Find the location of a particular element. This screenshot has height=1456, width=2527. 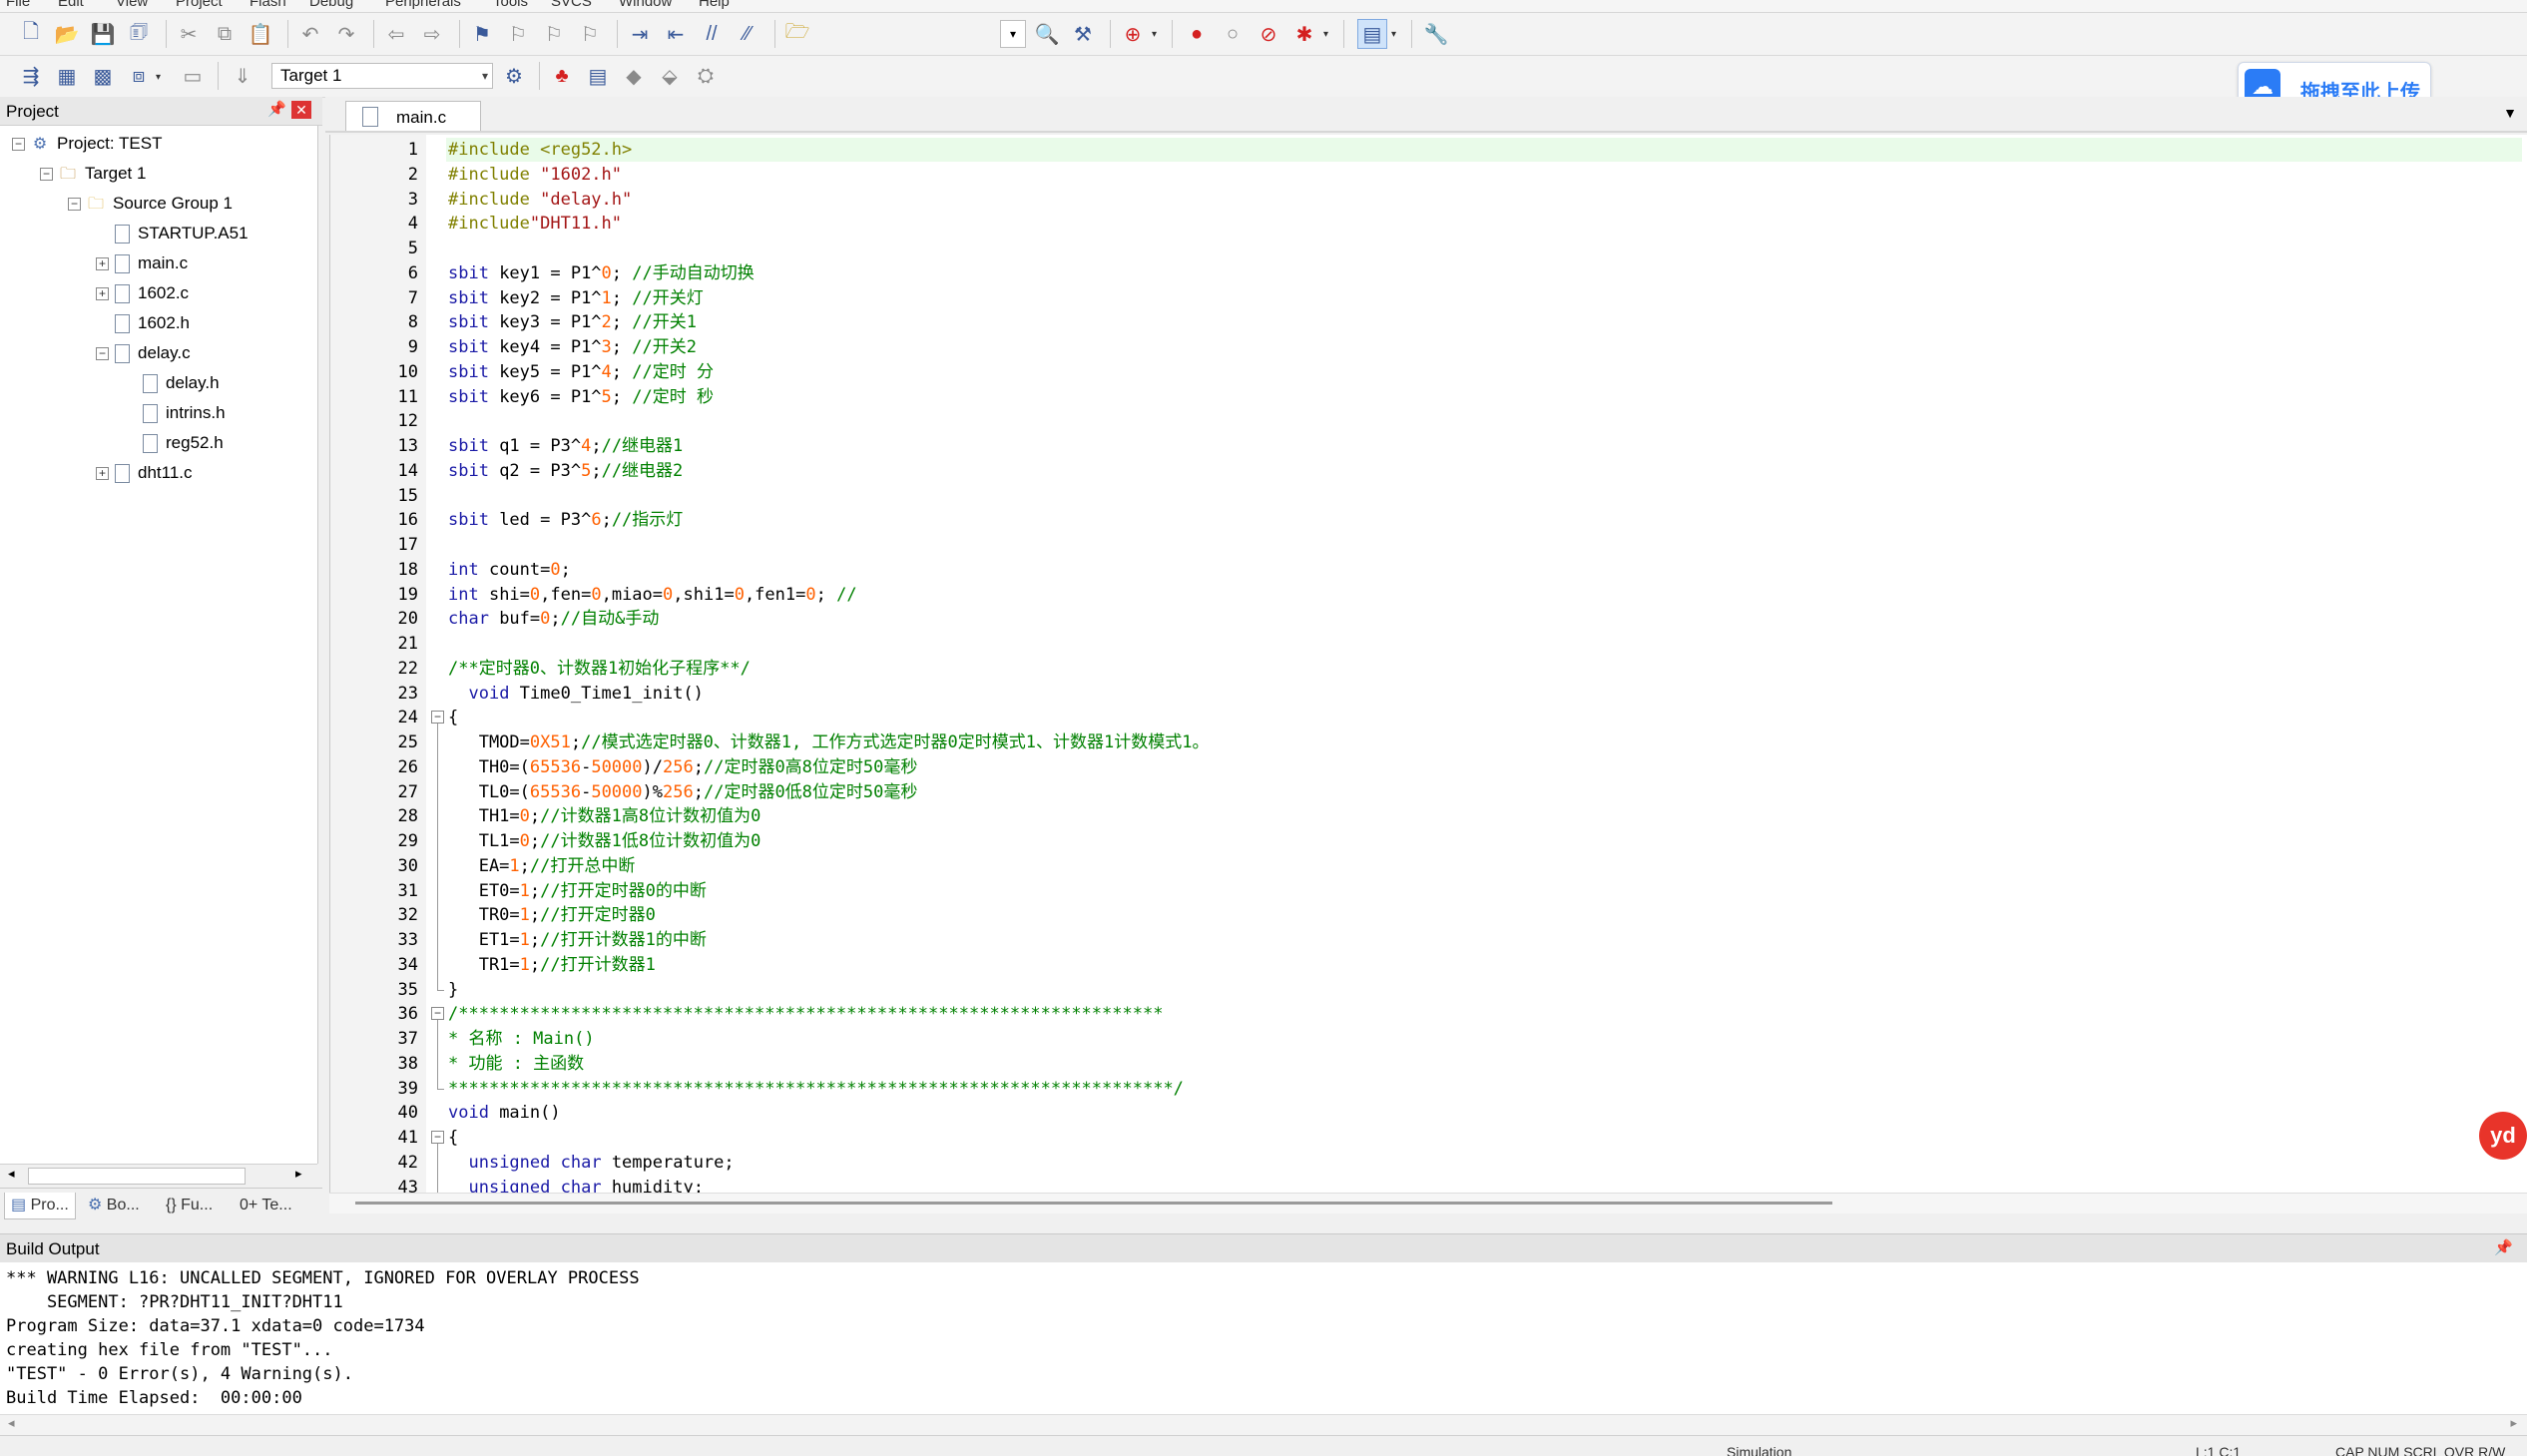

batch-build-dropdown-icon: ▾ is located at coordinates (159, 77).